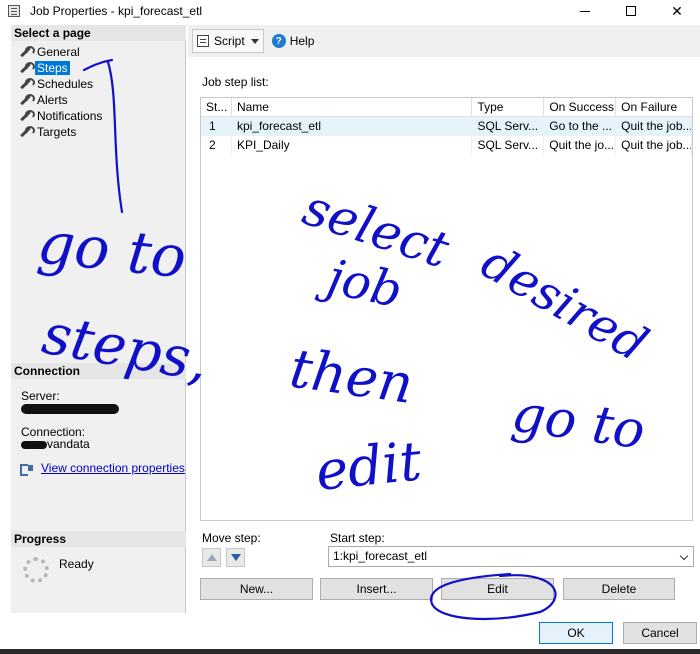 The height and width of the screenshot is (654, 700). I want to click on page-item-steps: Steps, so click(61, 68).